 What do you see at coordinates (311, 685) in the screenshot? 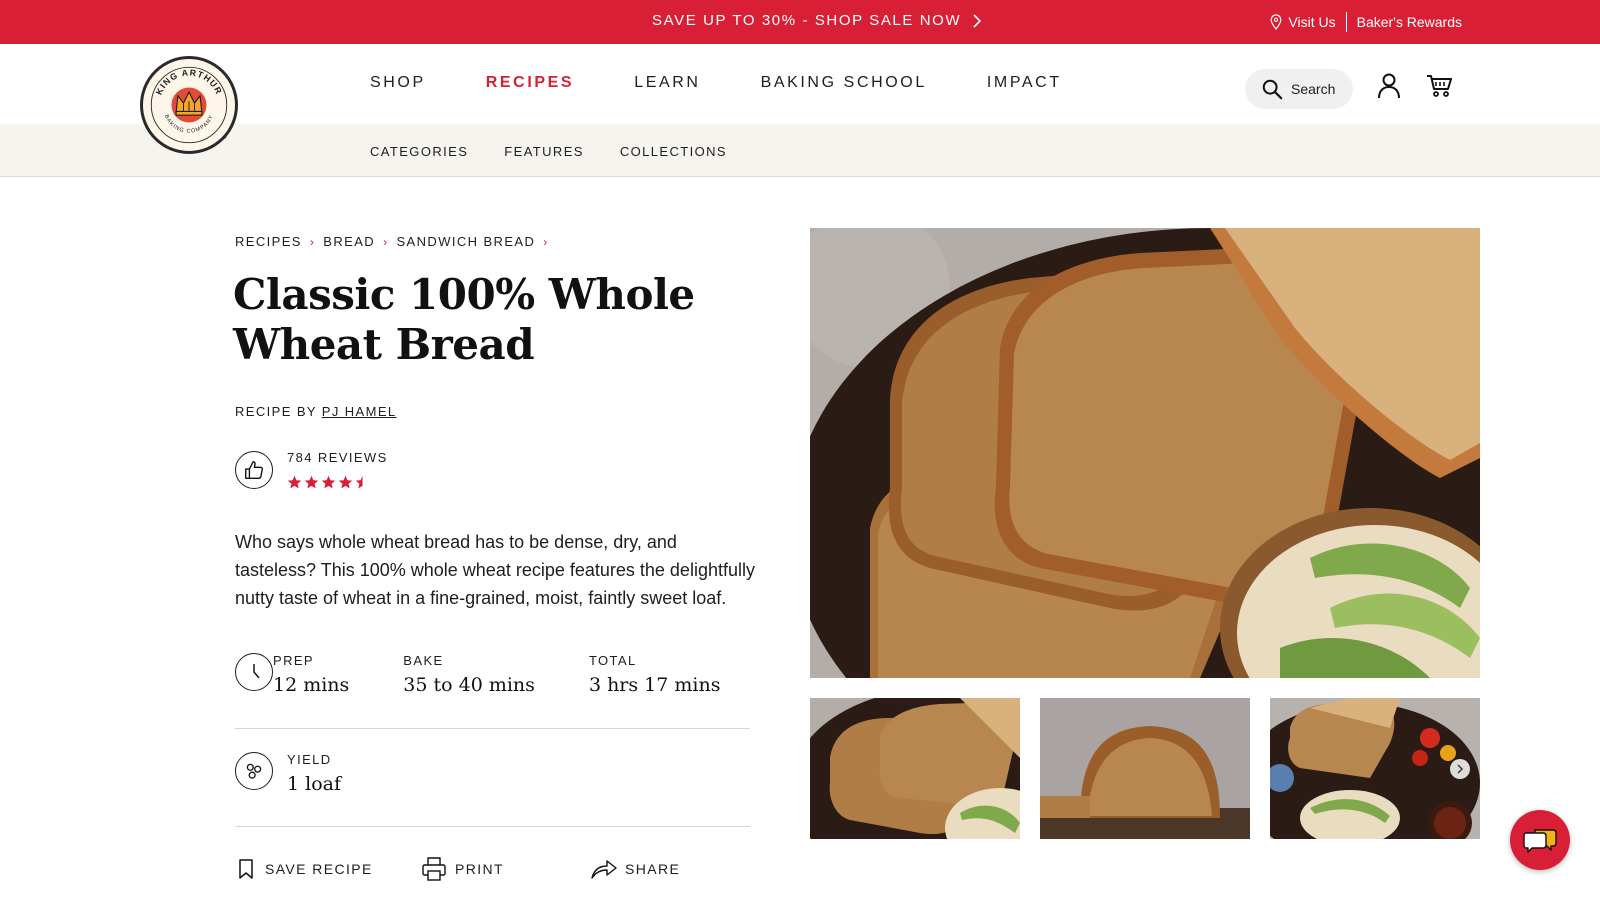
I see `time-prep-value: 12 mins` at bounding box center [311, 685].